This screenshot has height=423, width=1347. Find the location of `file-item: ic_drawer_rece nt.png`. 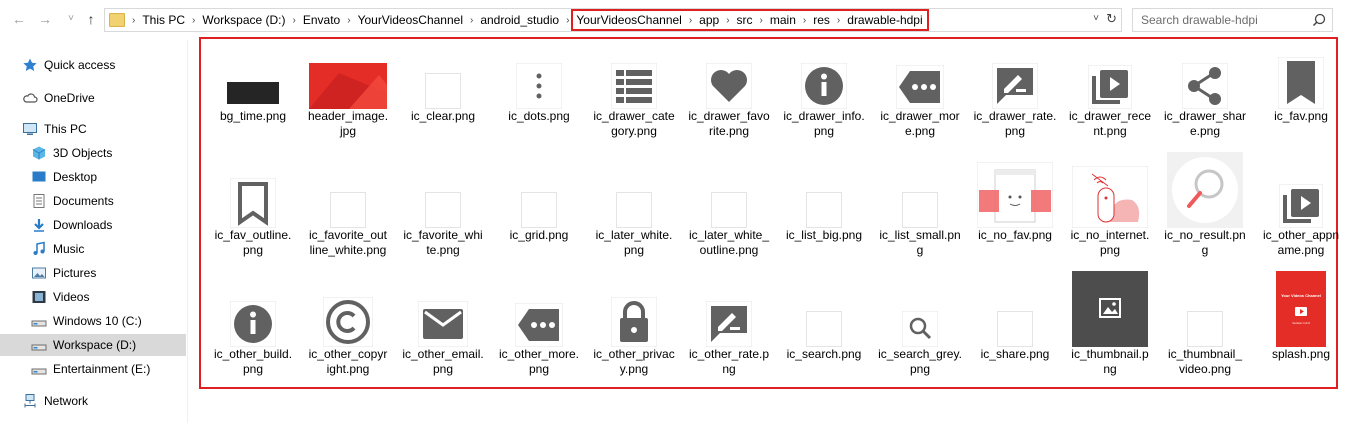

file-item: ic_drawer_rece nt.png is located at coordinates (1110, 97).